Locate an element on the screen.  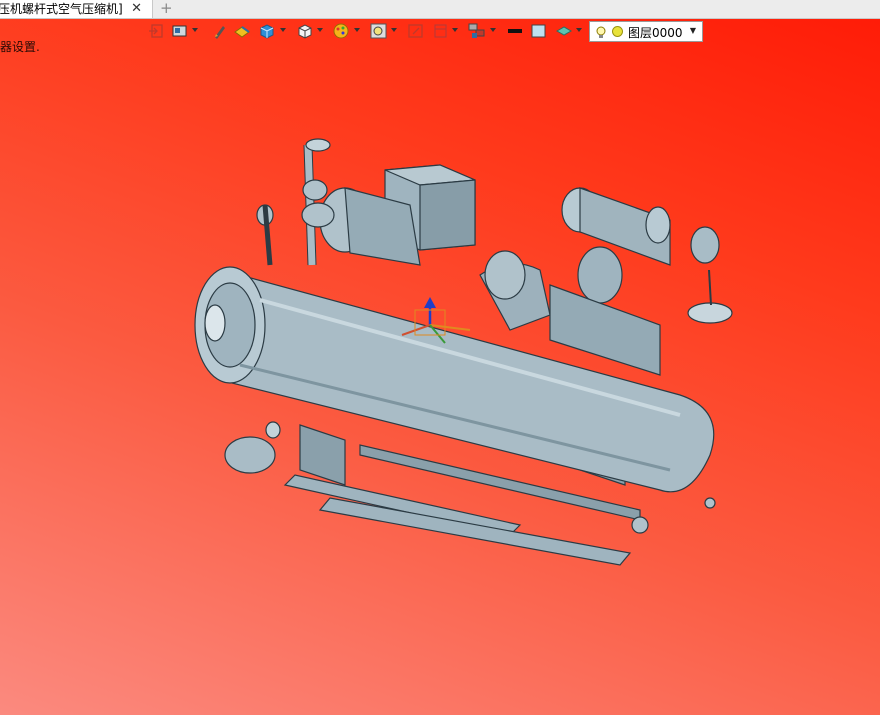
chevron-down-icon: ▼ is located at coordinates (693, 30).